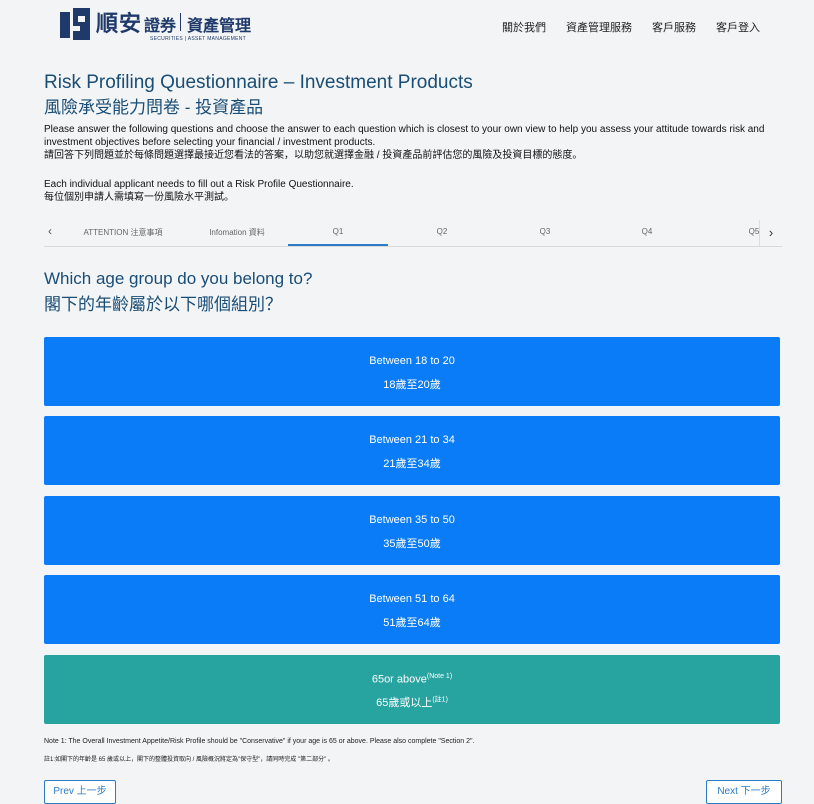 This screenshot has width=814, height=804. Describe the element at coordinates (412, 371) in the screenshot. I see `answer-option-18-20: Between 18 to 20 18歲至20歲` at that location.